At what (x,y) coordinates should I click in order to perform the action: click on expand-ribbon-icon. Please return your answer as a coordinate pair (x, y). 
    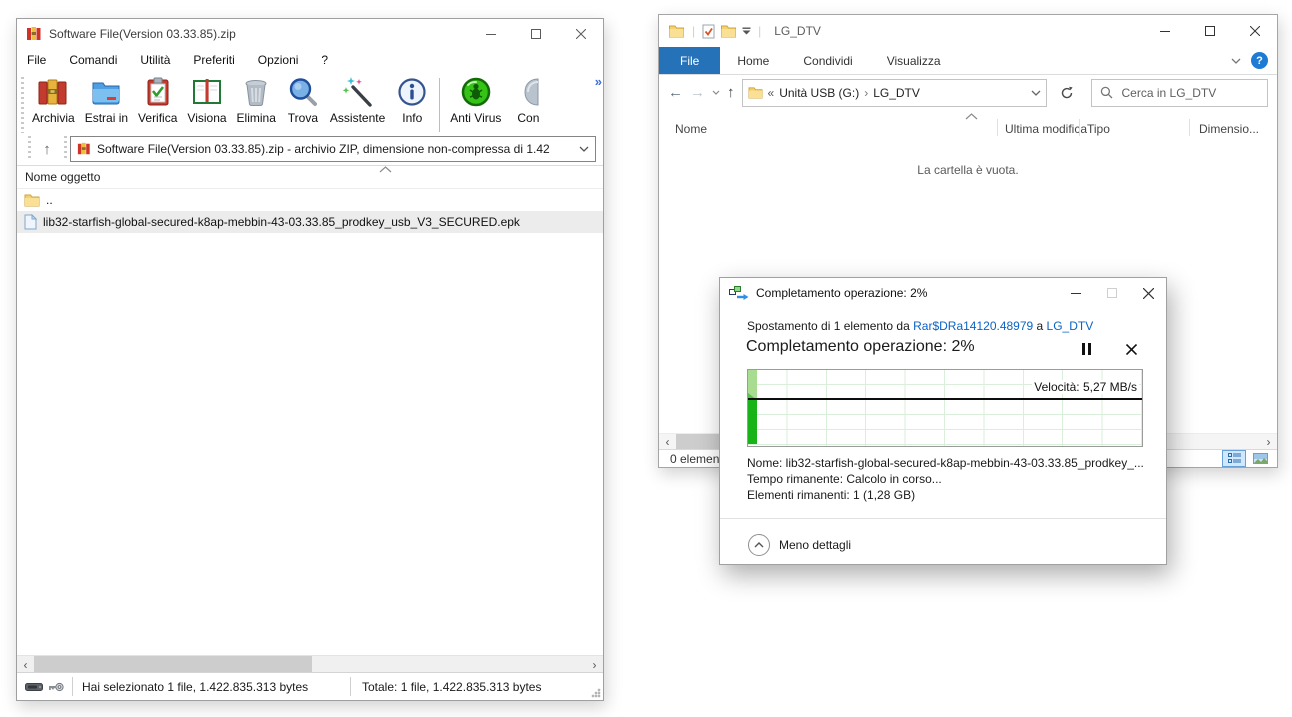
    Looking at the image, I should click on (1236, 61).